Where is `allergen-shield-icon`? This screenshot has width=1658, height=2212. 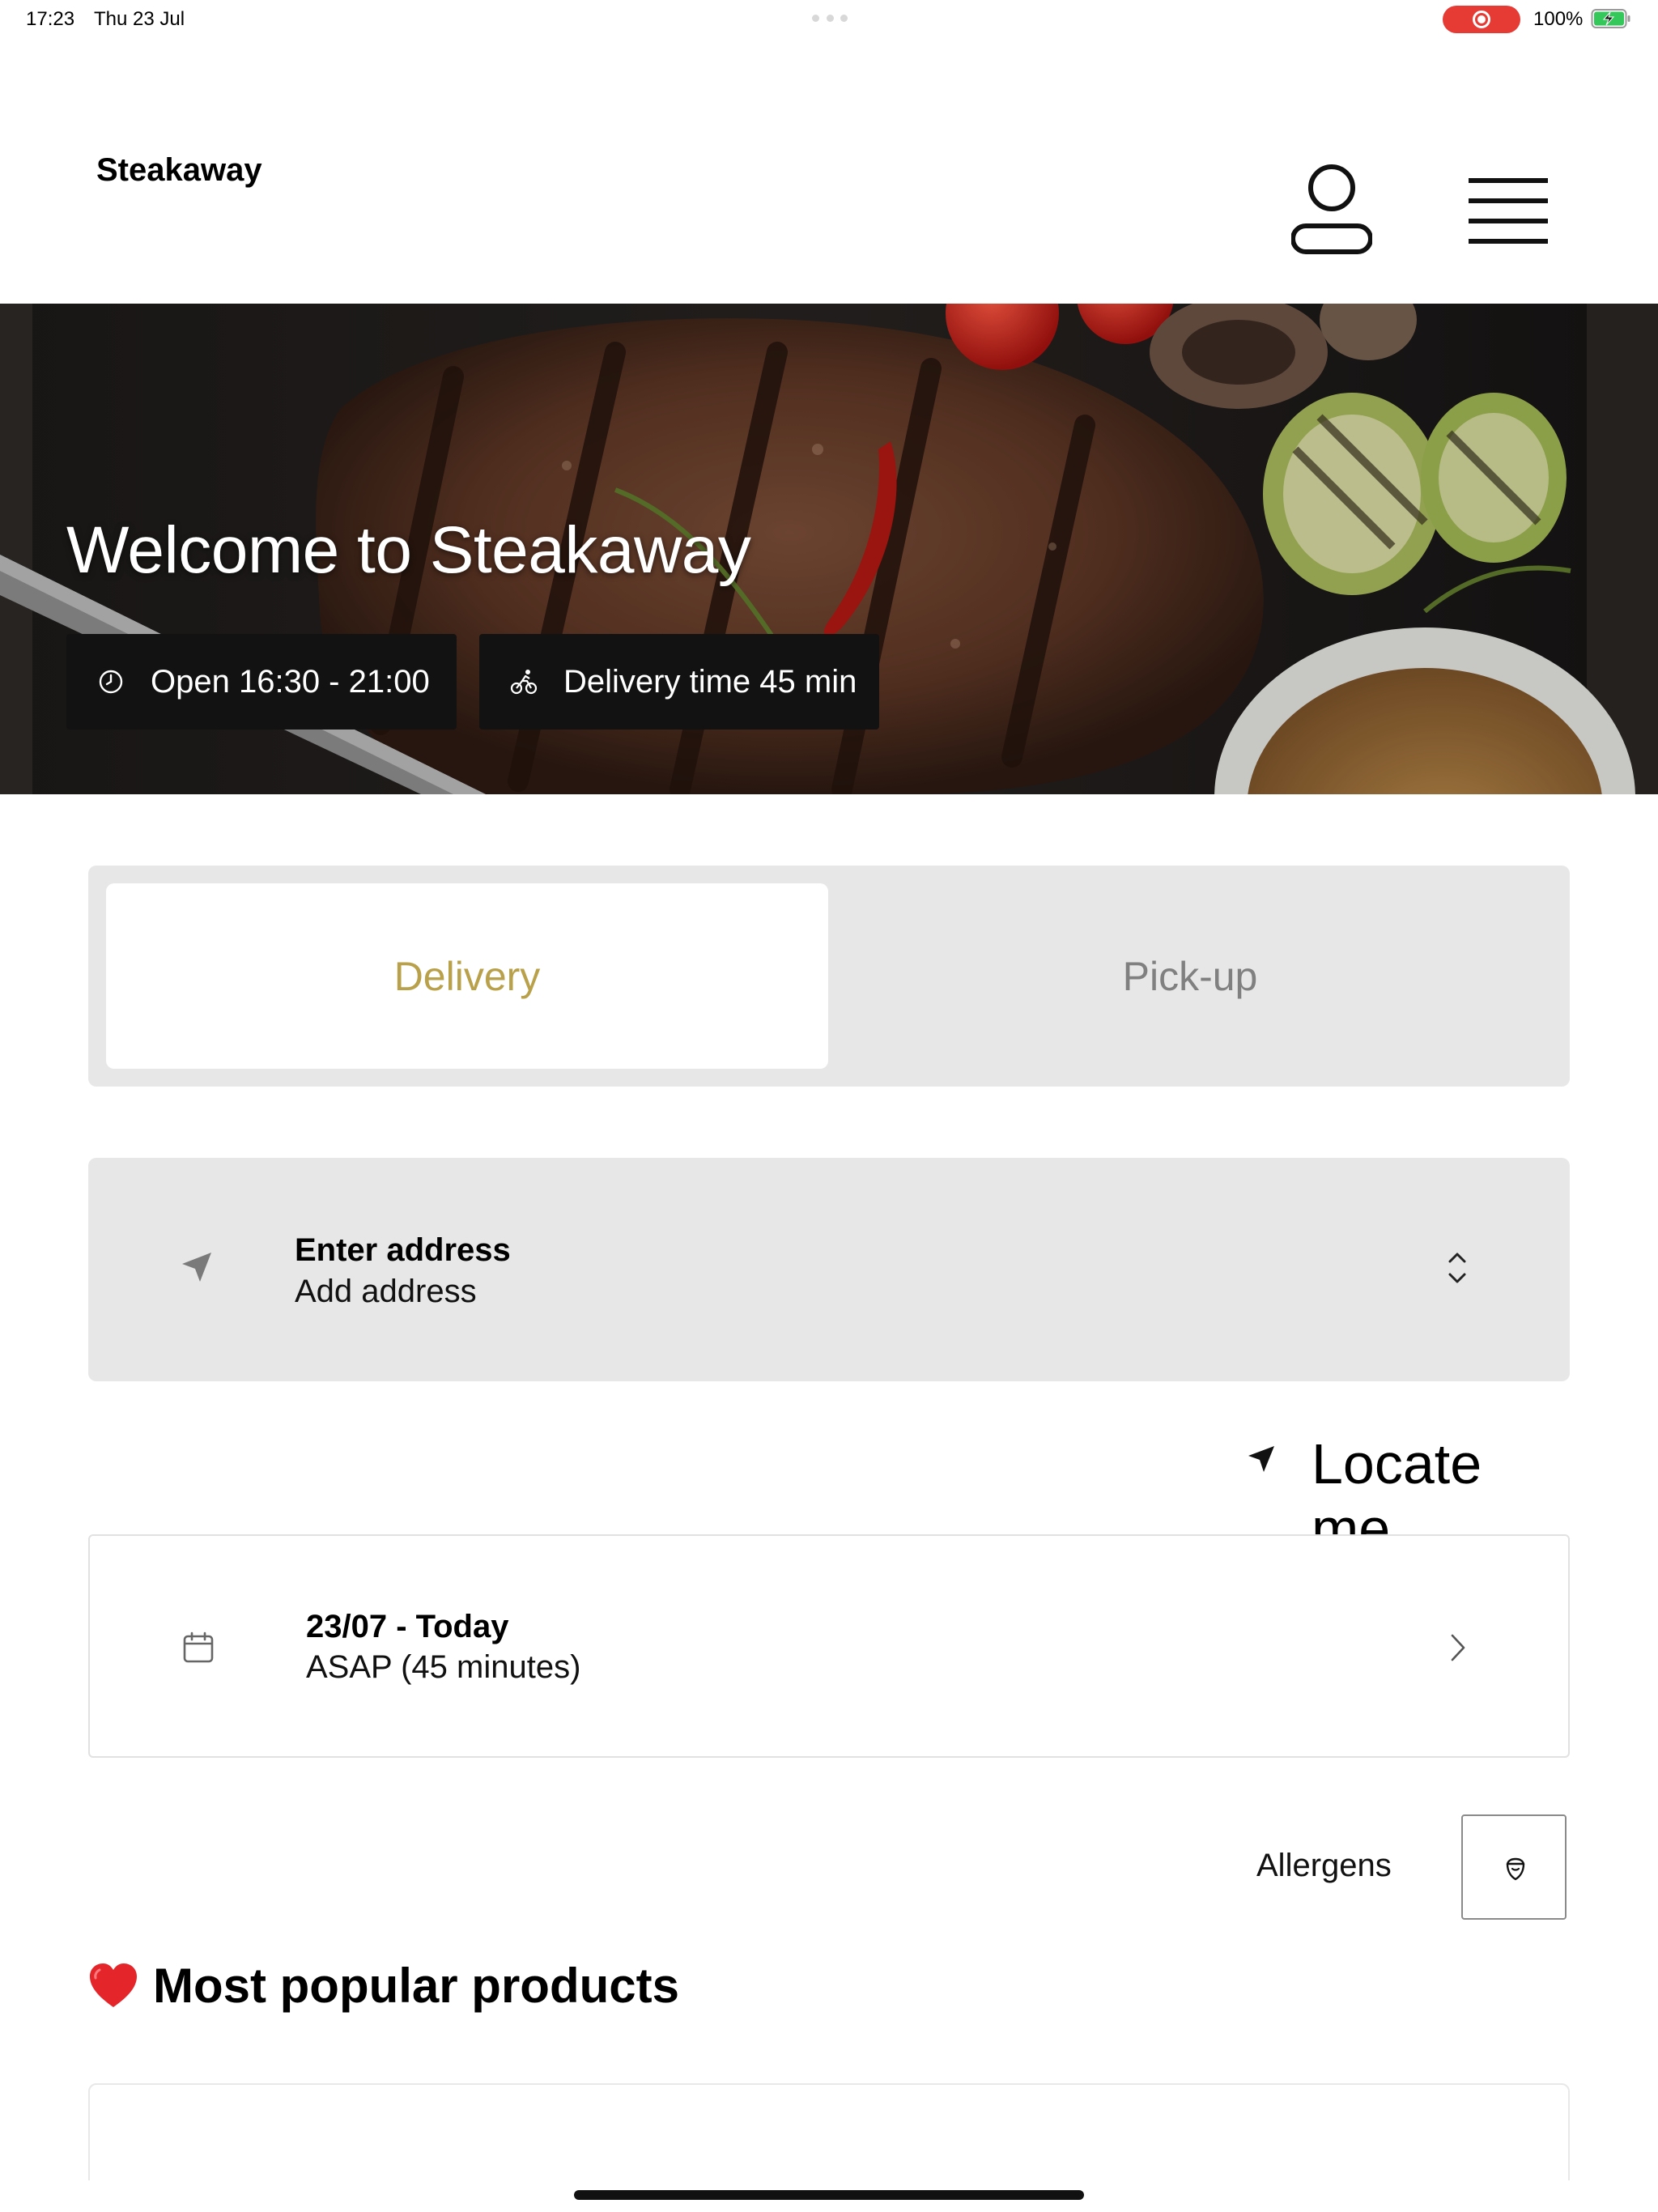 allergen-shield-icon is located at coordinates (1515, 1869).